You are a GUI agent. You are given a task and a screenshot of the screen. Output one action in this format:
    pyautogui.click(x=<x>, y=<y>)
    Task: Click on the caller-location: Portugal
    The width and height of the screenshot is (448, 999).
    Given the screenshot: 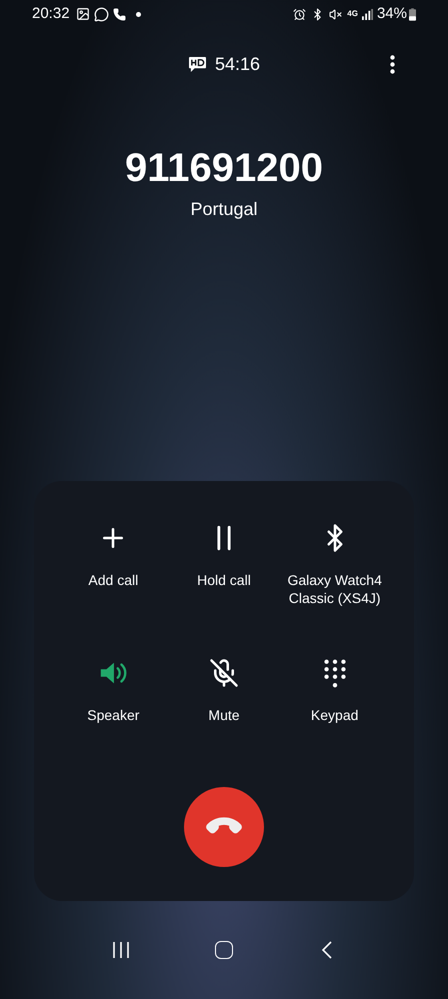 What is the action you would take?
    pyautogui.click(x=224, y=209)
    